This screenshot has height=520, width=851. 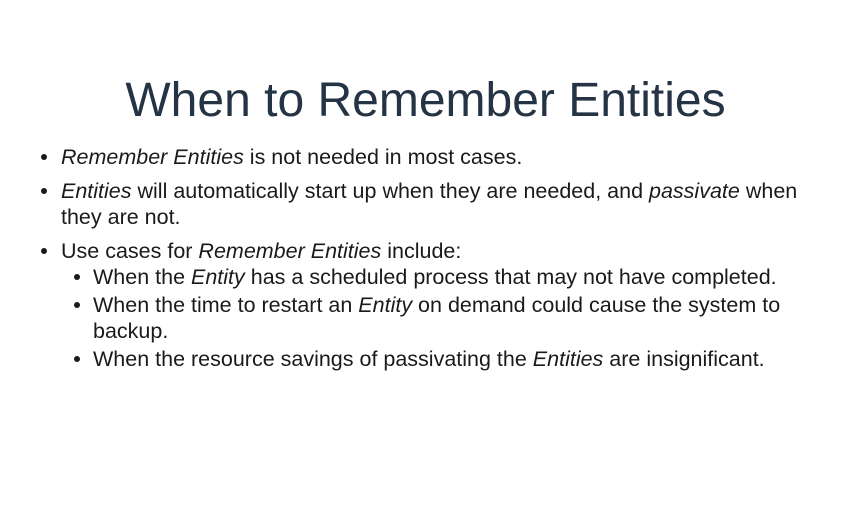 I want to click on bullet-text: Use cases for, so click(x=130, y=251).